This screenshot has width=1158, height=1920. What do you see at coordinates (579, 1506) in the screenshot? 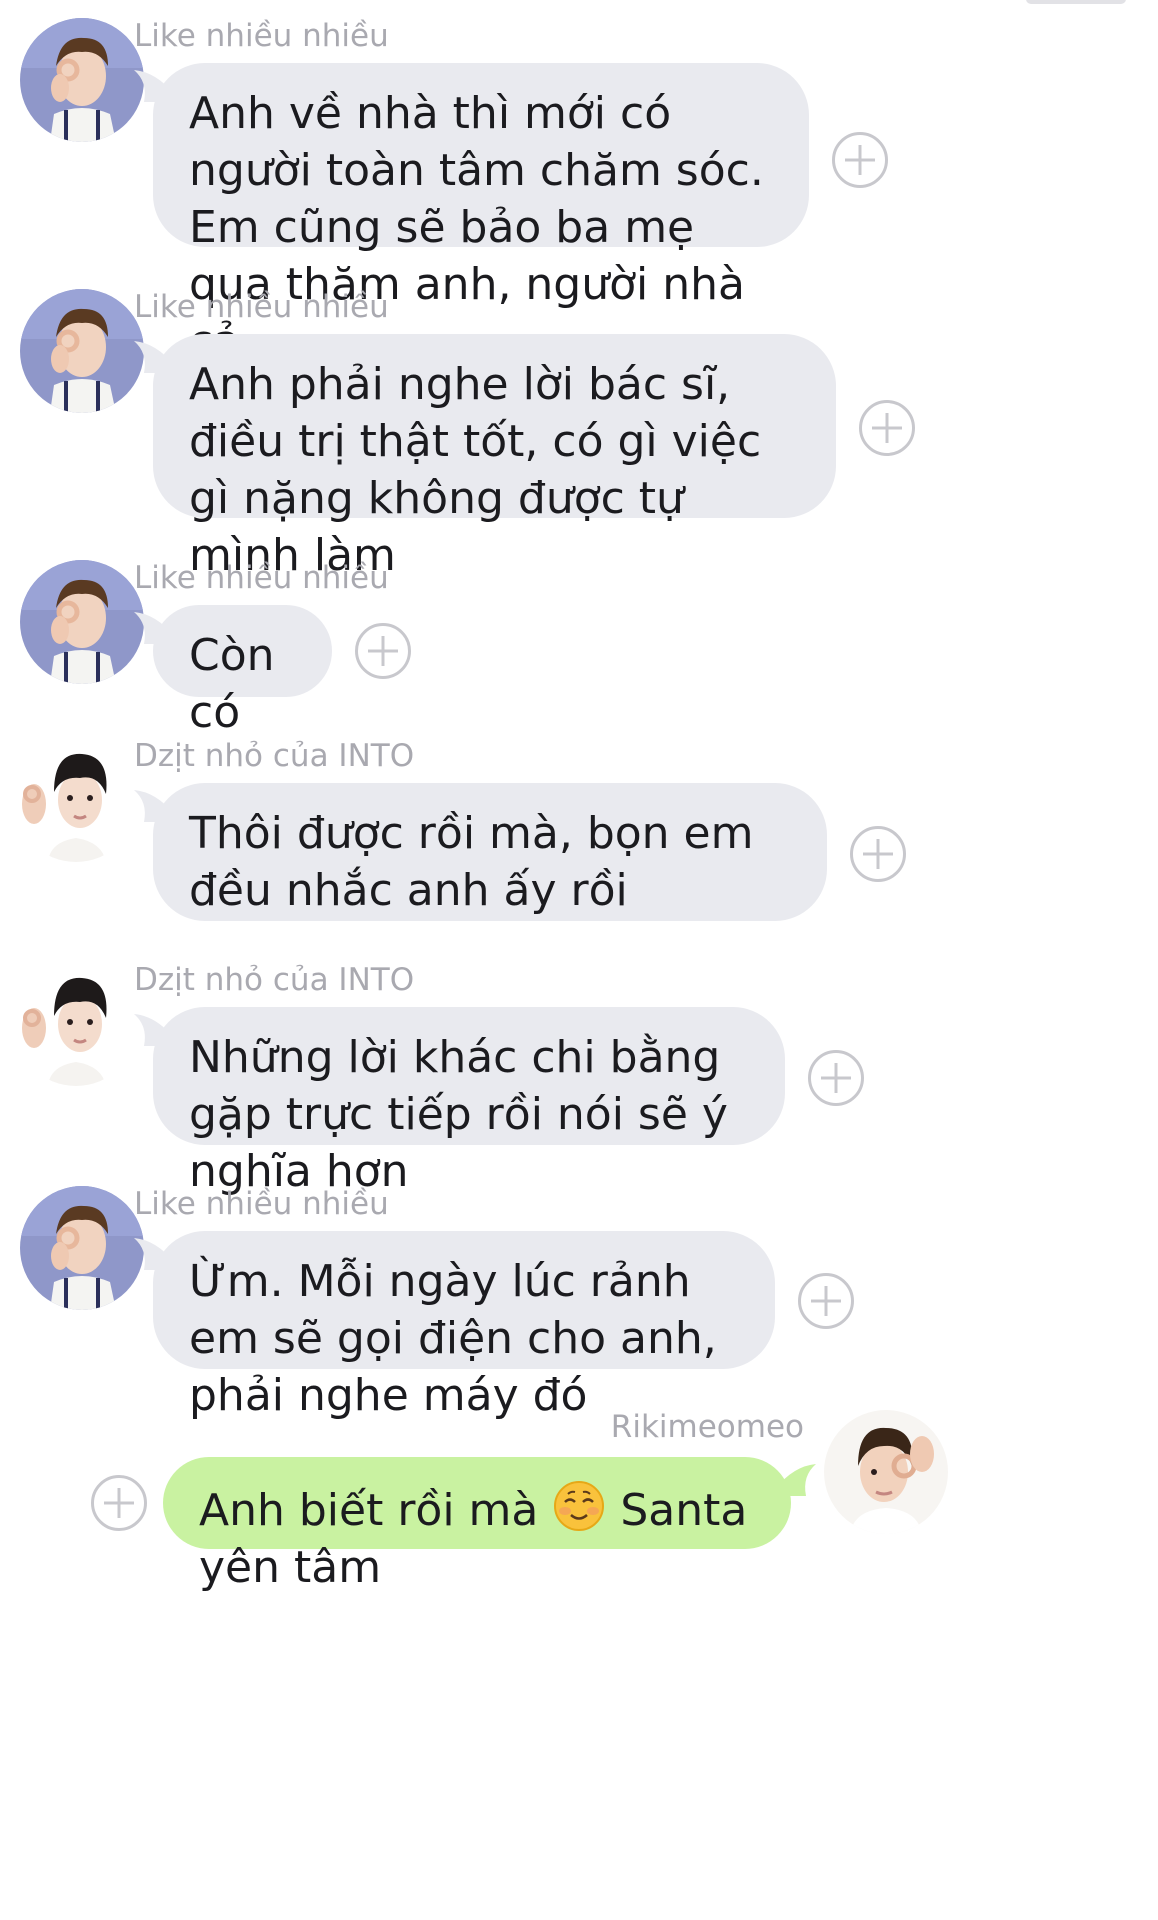
I see `smiling-face-icon` at bounding box center [579, 1506].